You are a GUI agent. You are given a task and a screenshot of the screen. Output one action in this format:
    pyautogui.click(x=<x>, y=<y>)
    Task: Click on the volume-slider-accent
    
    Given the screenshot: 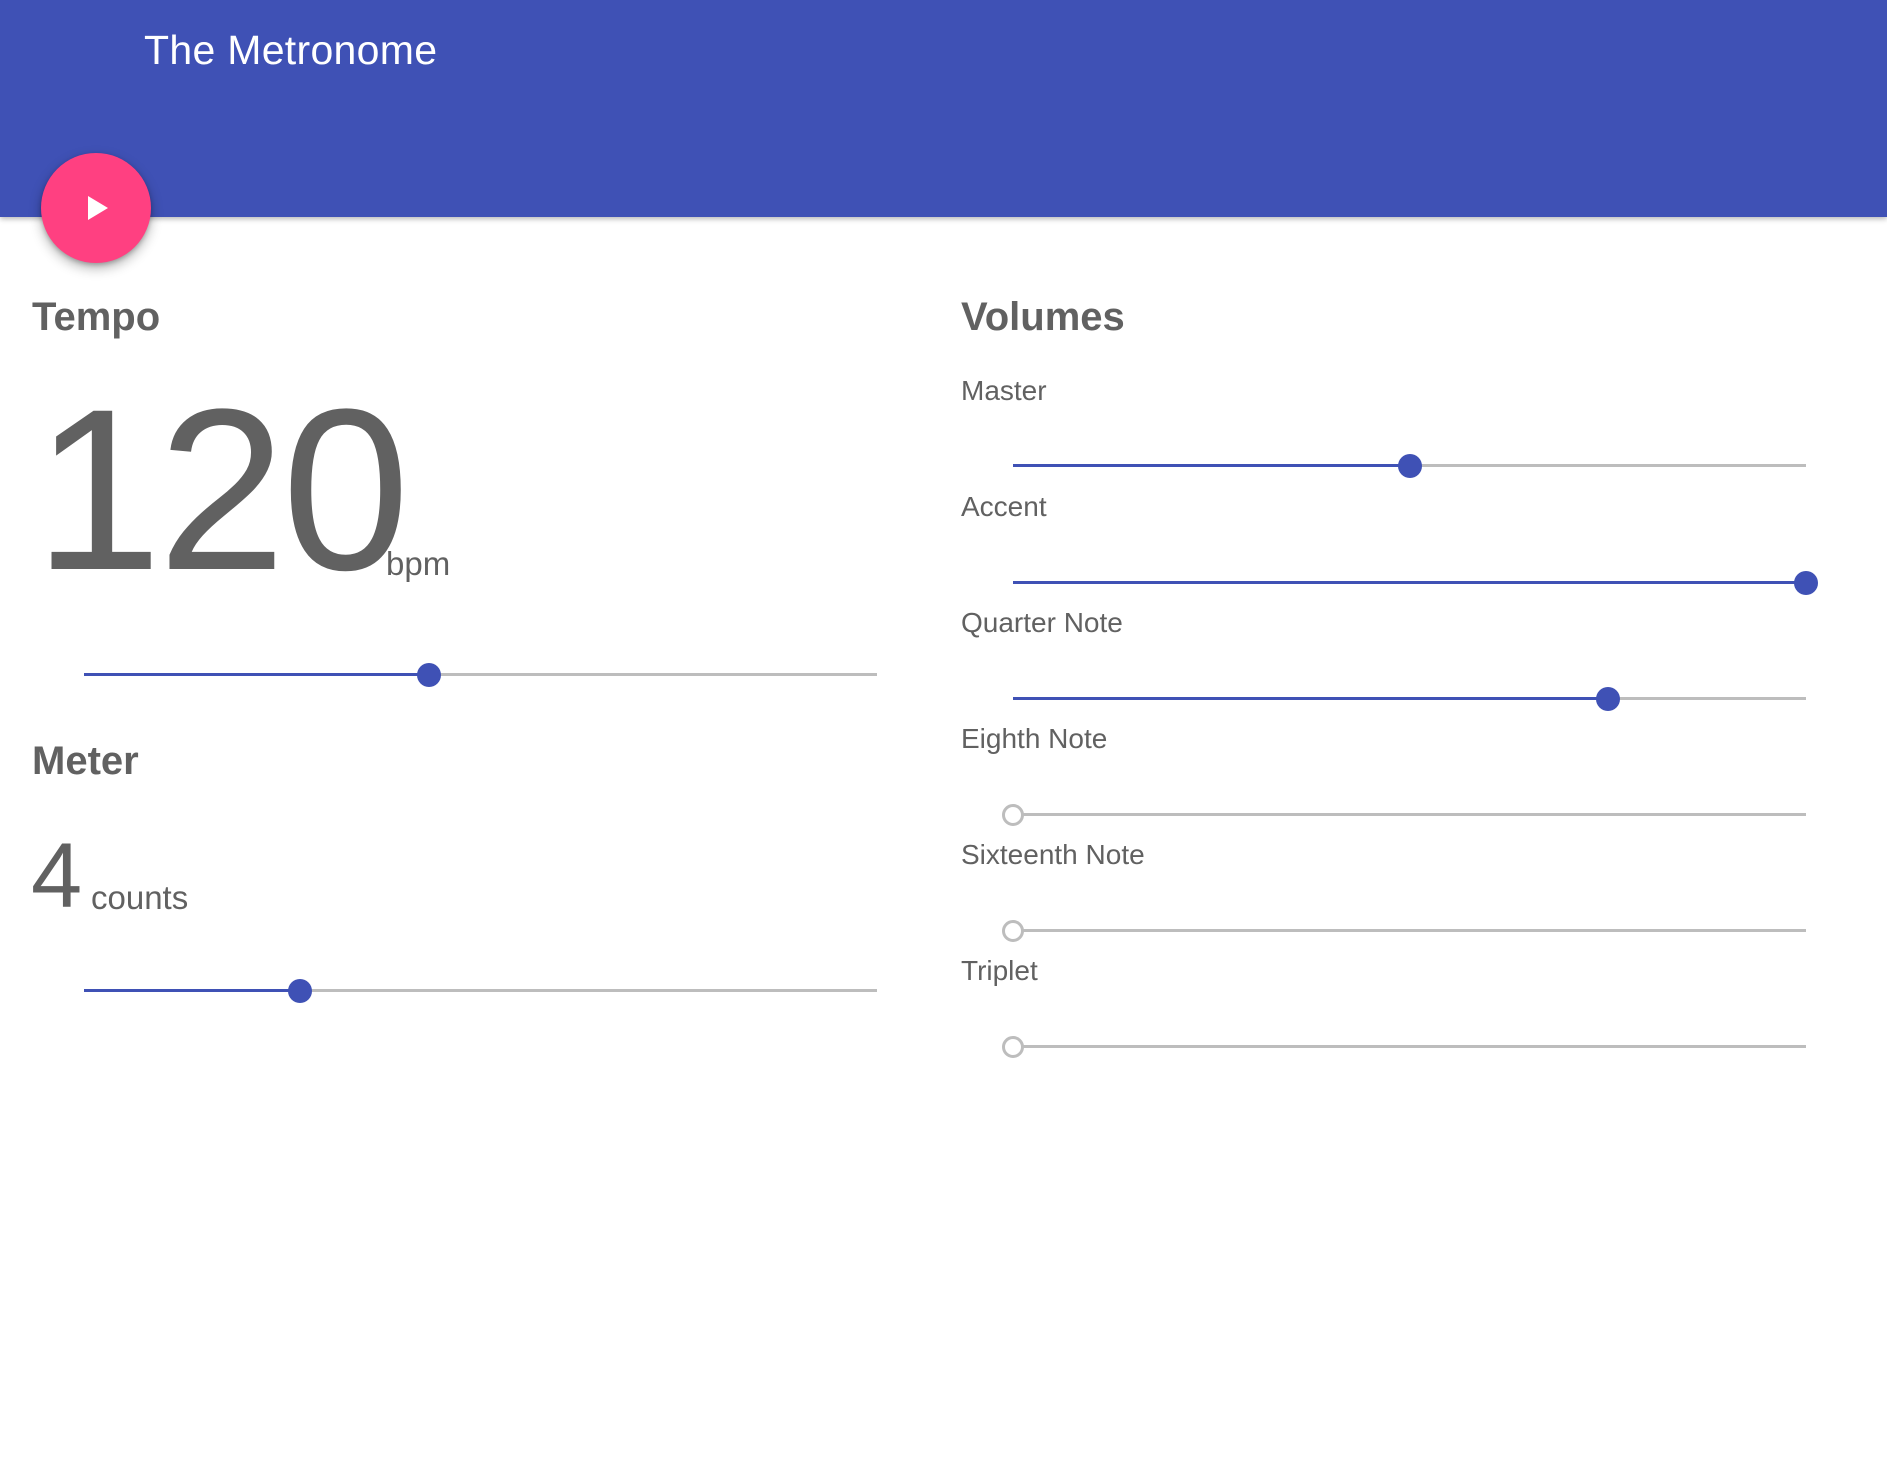 What is the action you would take?
    pyautogui.click(x=1415, y=583)
    